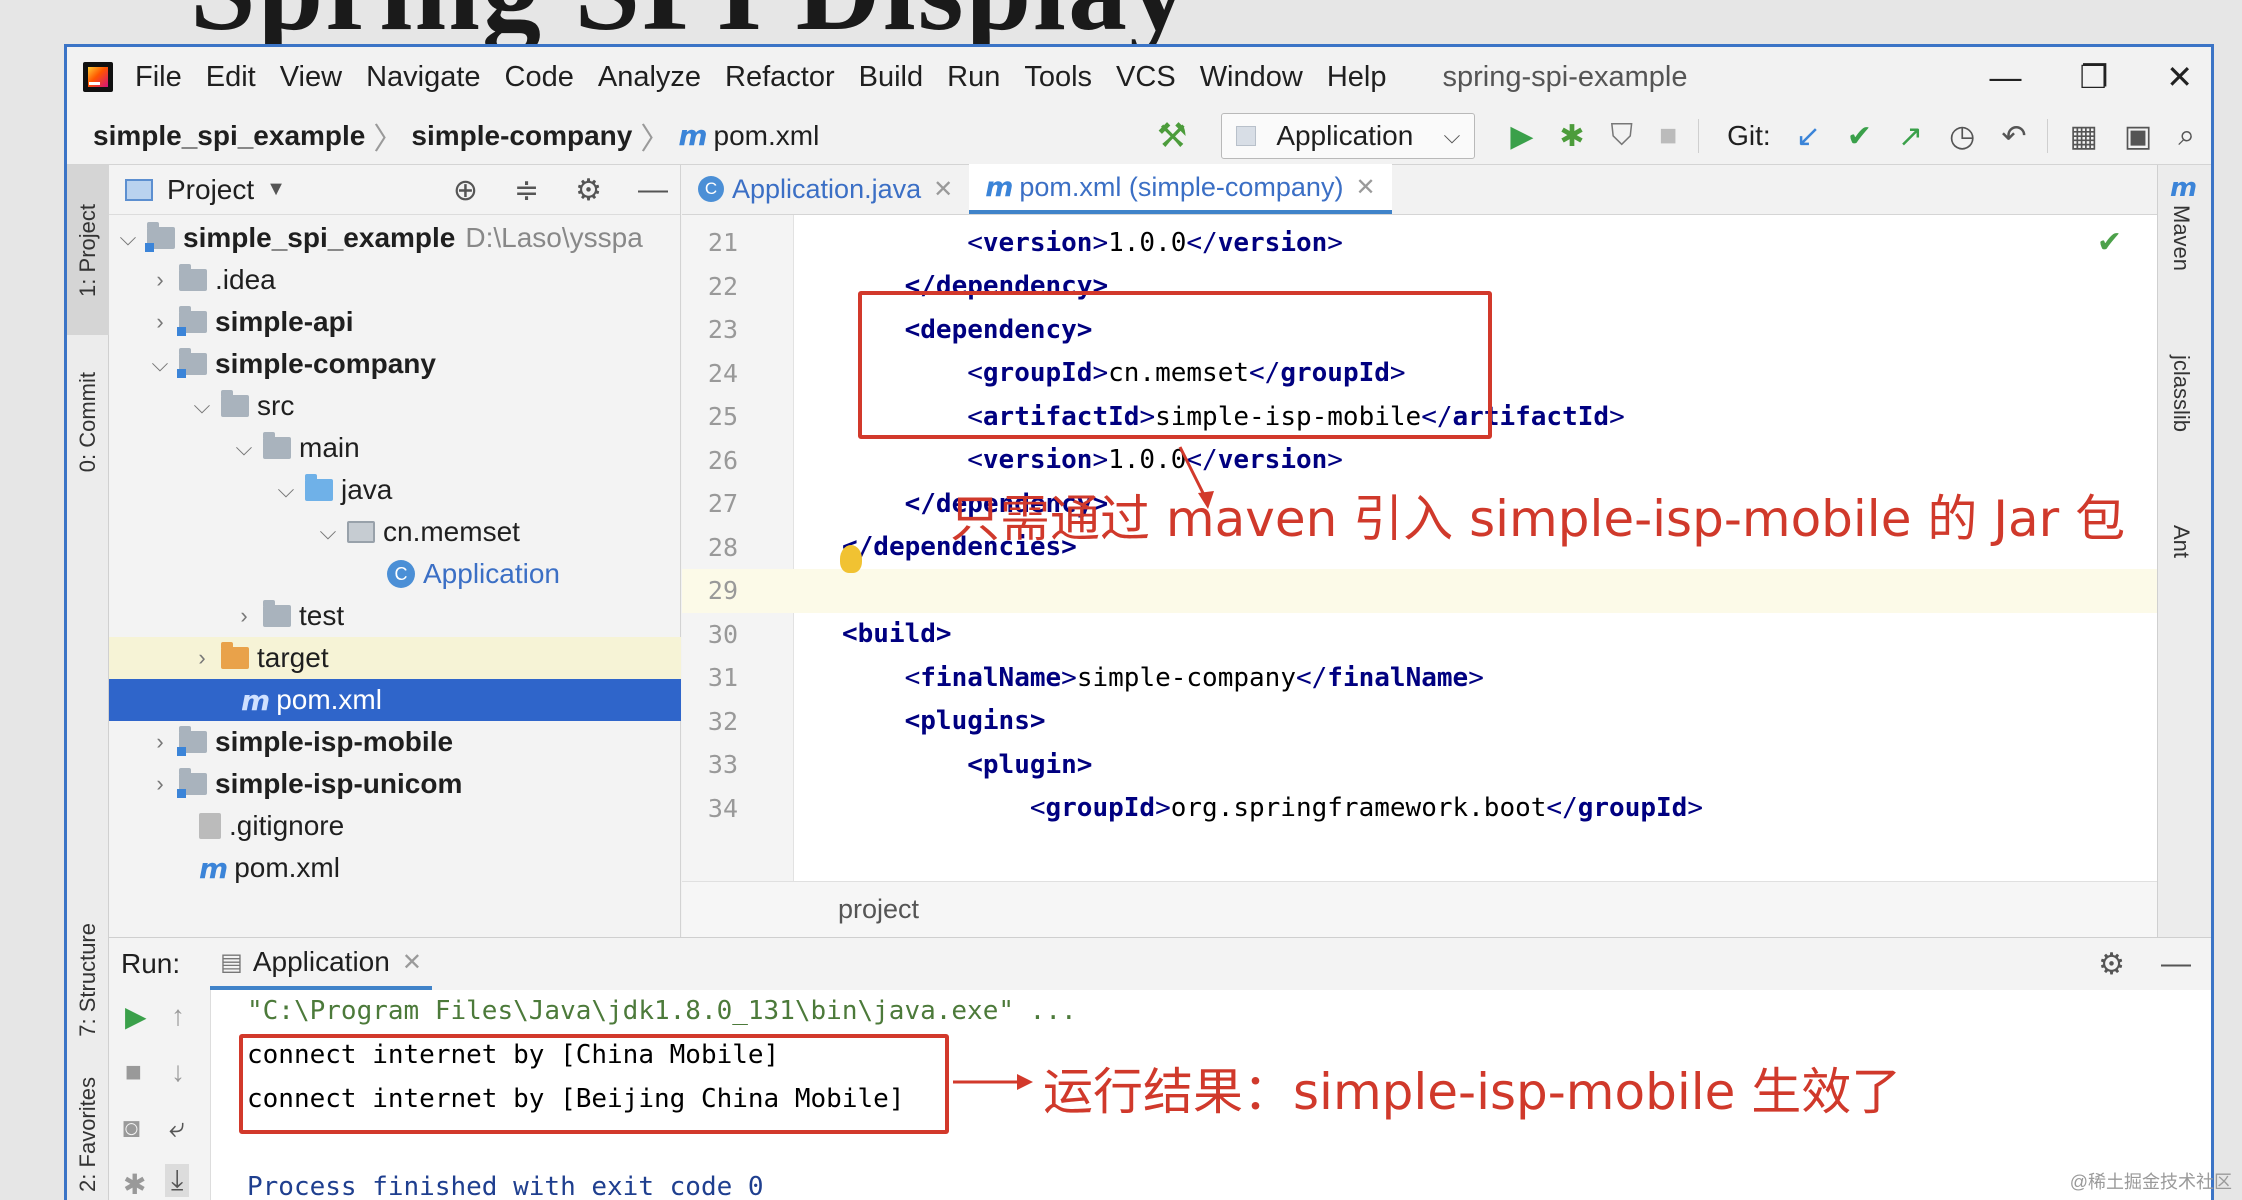 Image resolution: width=2242 pixels, height=1200 pixels. What do you see at coordinates (88, 250) in the screenshot?
I see `tab-project-tool: 1: Project` at bounding box center [88, 250].